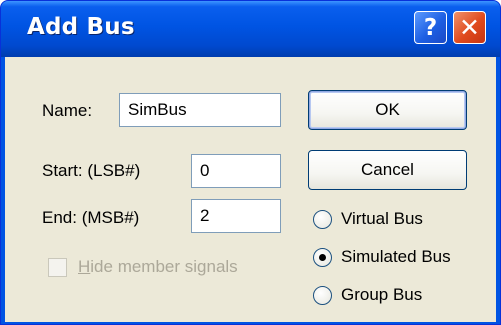 This screenshot has height=325, width=501. What do you see at coordinates (236, 216) in the screenshot?
I see `end-msb-input: 2` at bounding box center [236, 216].